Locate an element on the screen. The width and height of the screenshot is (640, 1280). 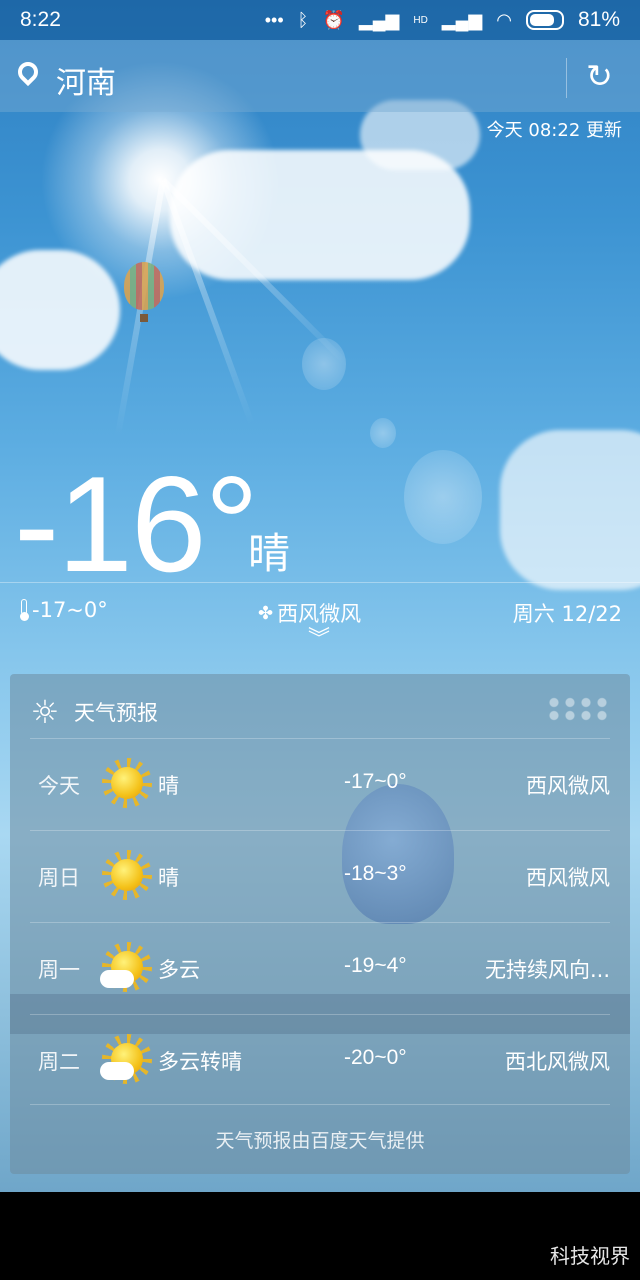
status-icons: ••• ᛒ ⏰ ▂▄▆ HD ▂▄▆ ◠ 81% is located at coordinates (442, 20).